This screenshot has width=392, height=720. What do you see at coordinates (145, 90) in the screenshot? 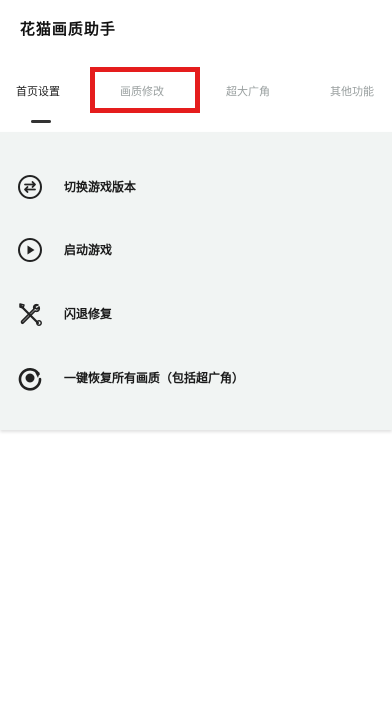
I see `highlight-annotation-box` at bounding box center [145, 90].